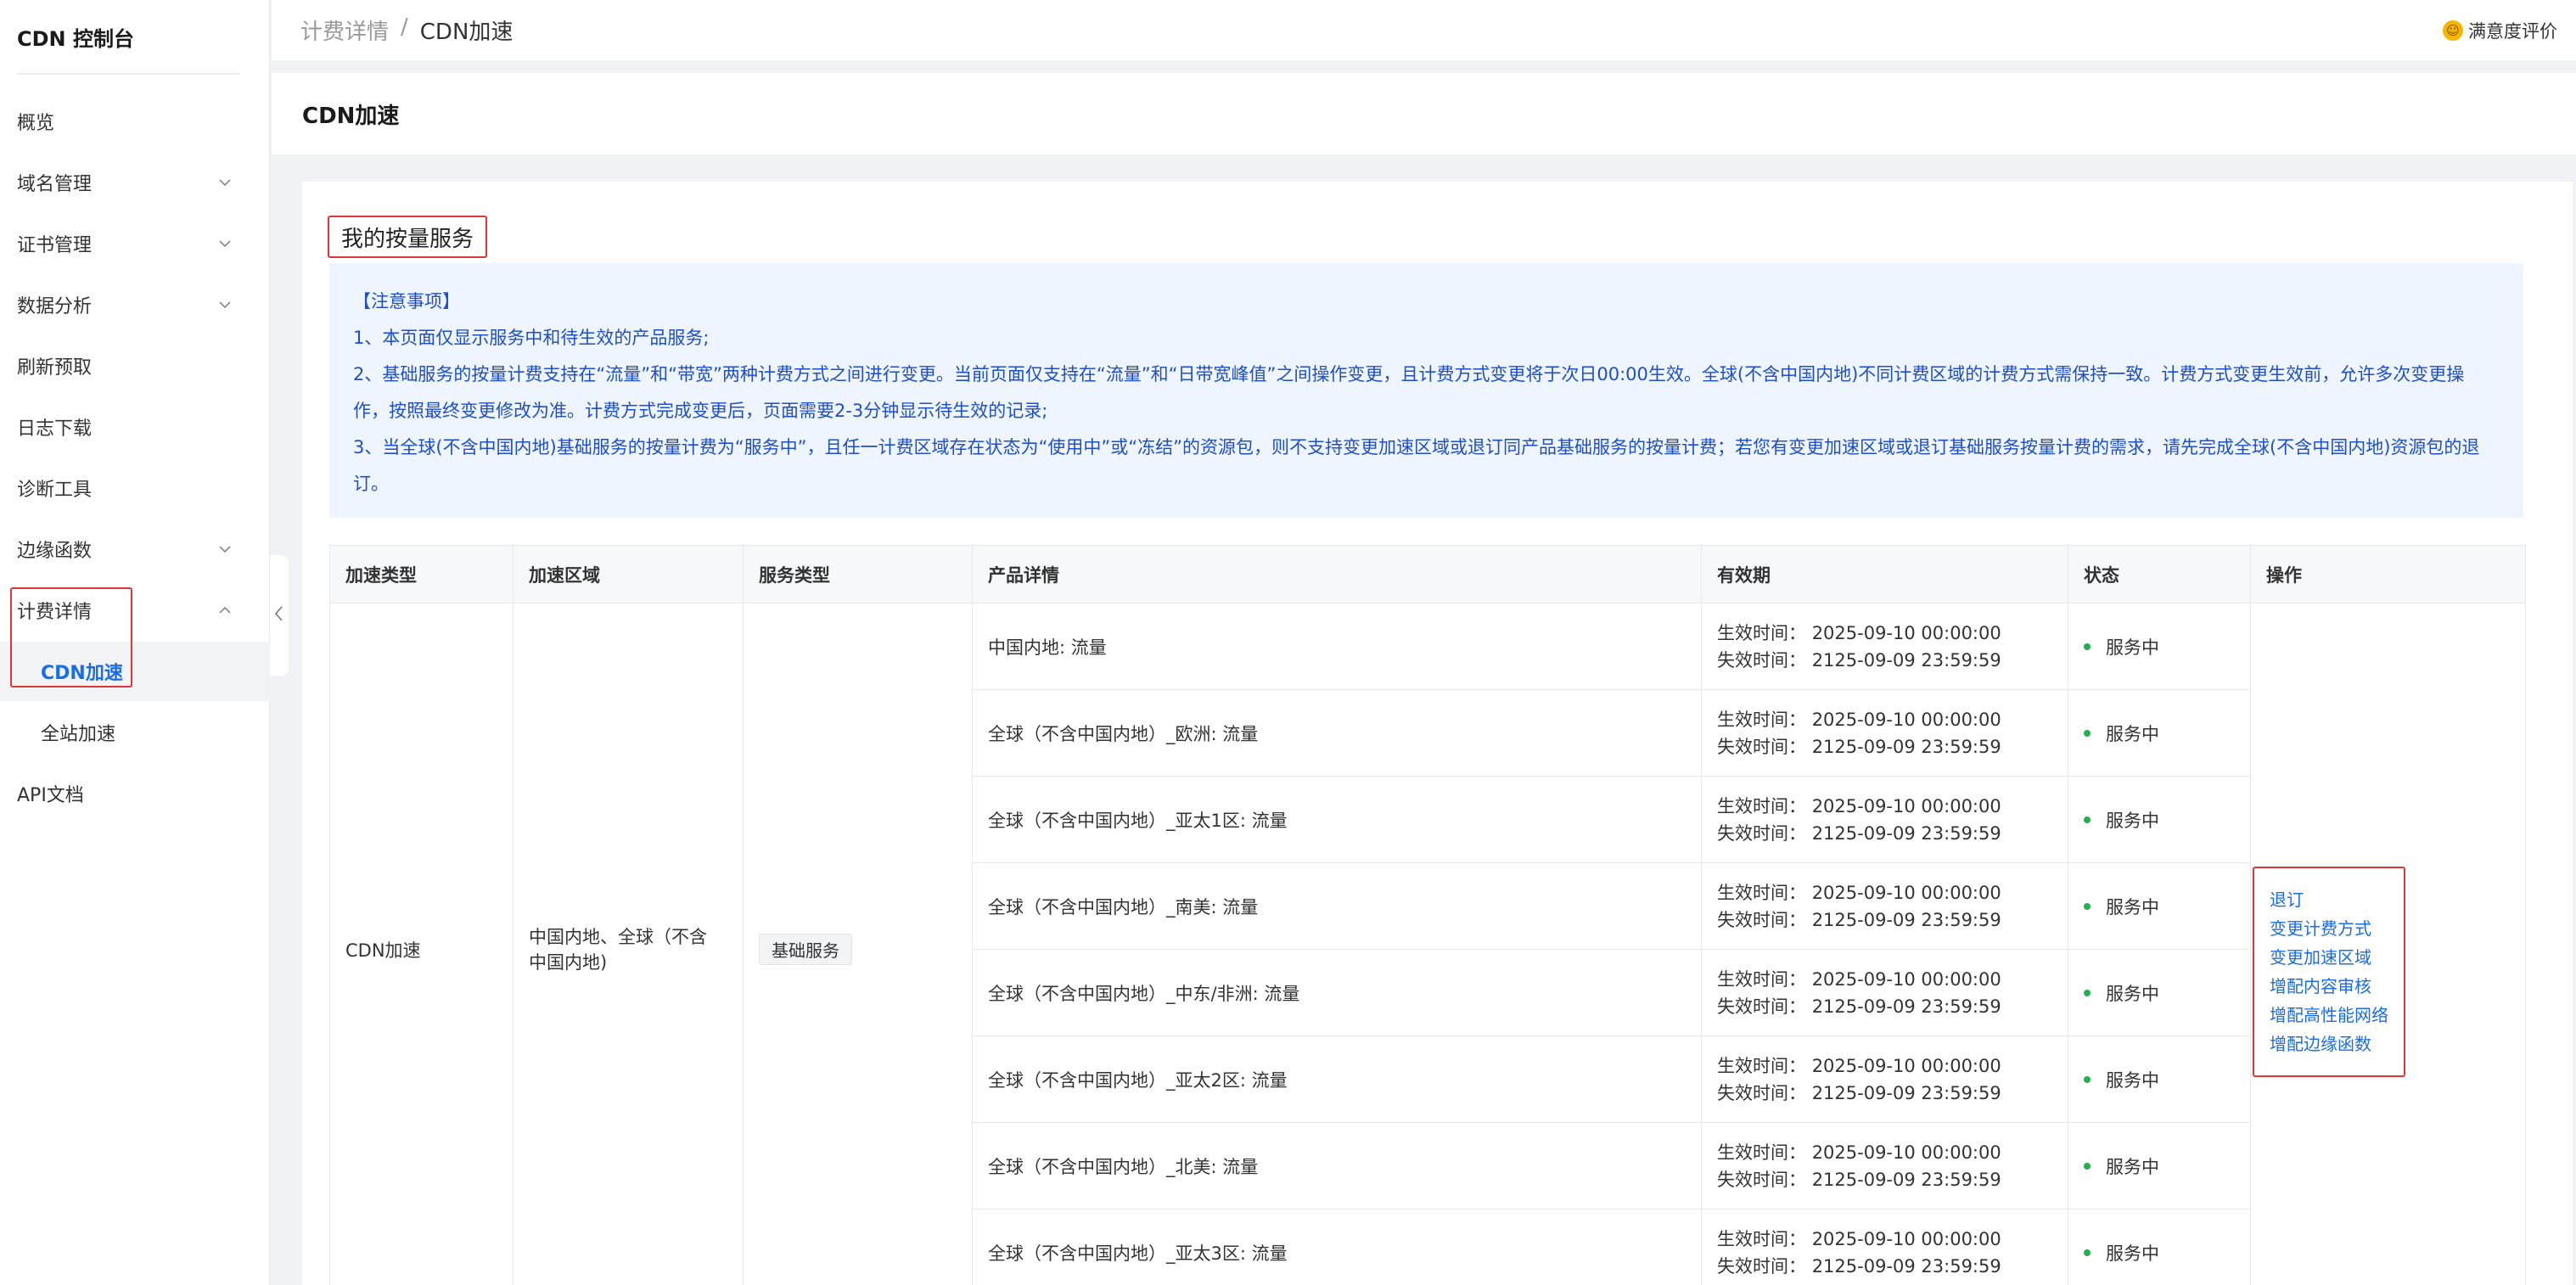 This screenshot has height=1285, width=2576. What do you see at coordinates (466, 32) in the screenshot?
I see `breadcrumb-current: CDN加速` at bounding box center [466, 32].